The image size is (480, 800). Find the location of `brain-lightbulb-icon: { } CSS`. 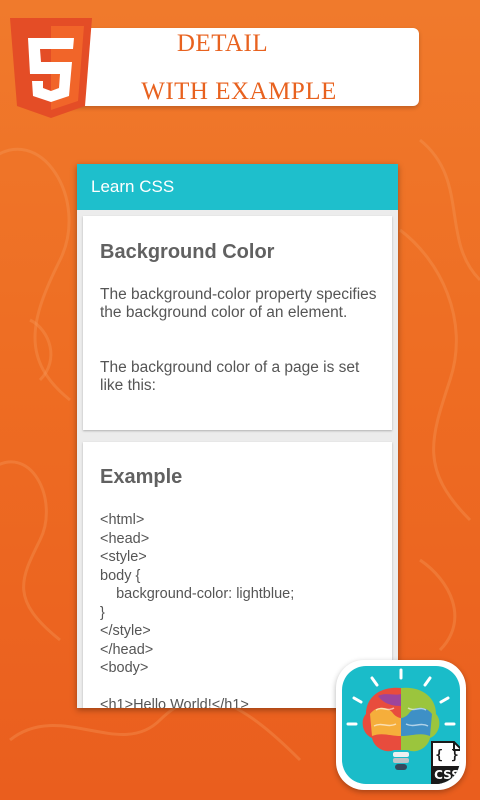

brain-lightbulb-icon: { } CSS is located at coordinates (401, 725).